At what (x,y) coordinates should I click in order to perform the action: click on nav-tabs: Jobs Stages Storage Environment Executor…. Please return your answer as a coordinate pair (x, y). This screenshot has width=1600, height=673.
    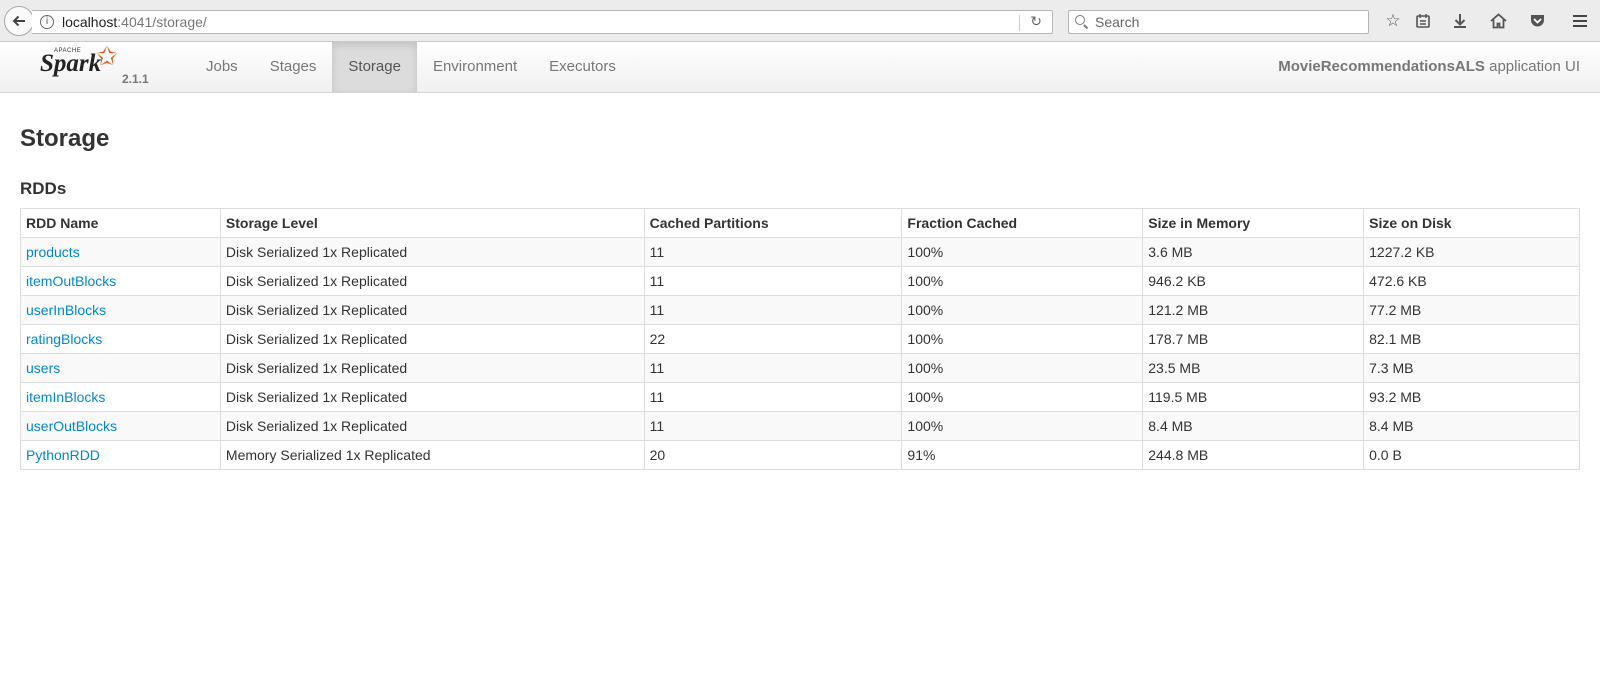
    Looking at the image, I should click on (411, 67).